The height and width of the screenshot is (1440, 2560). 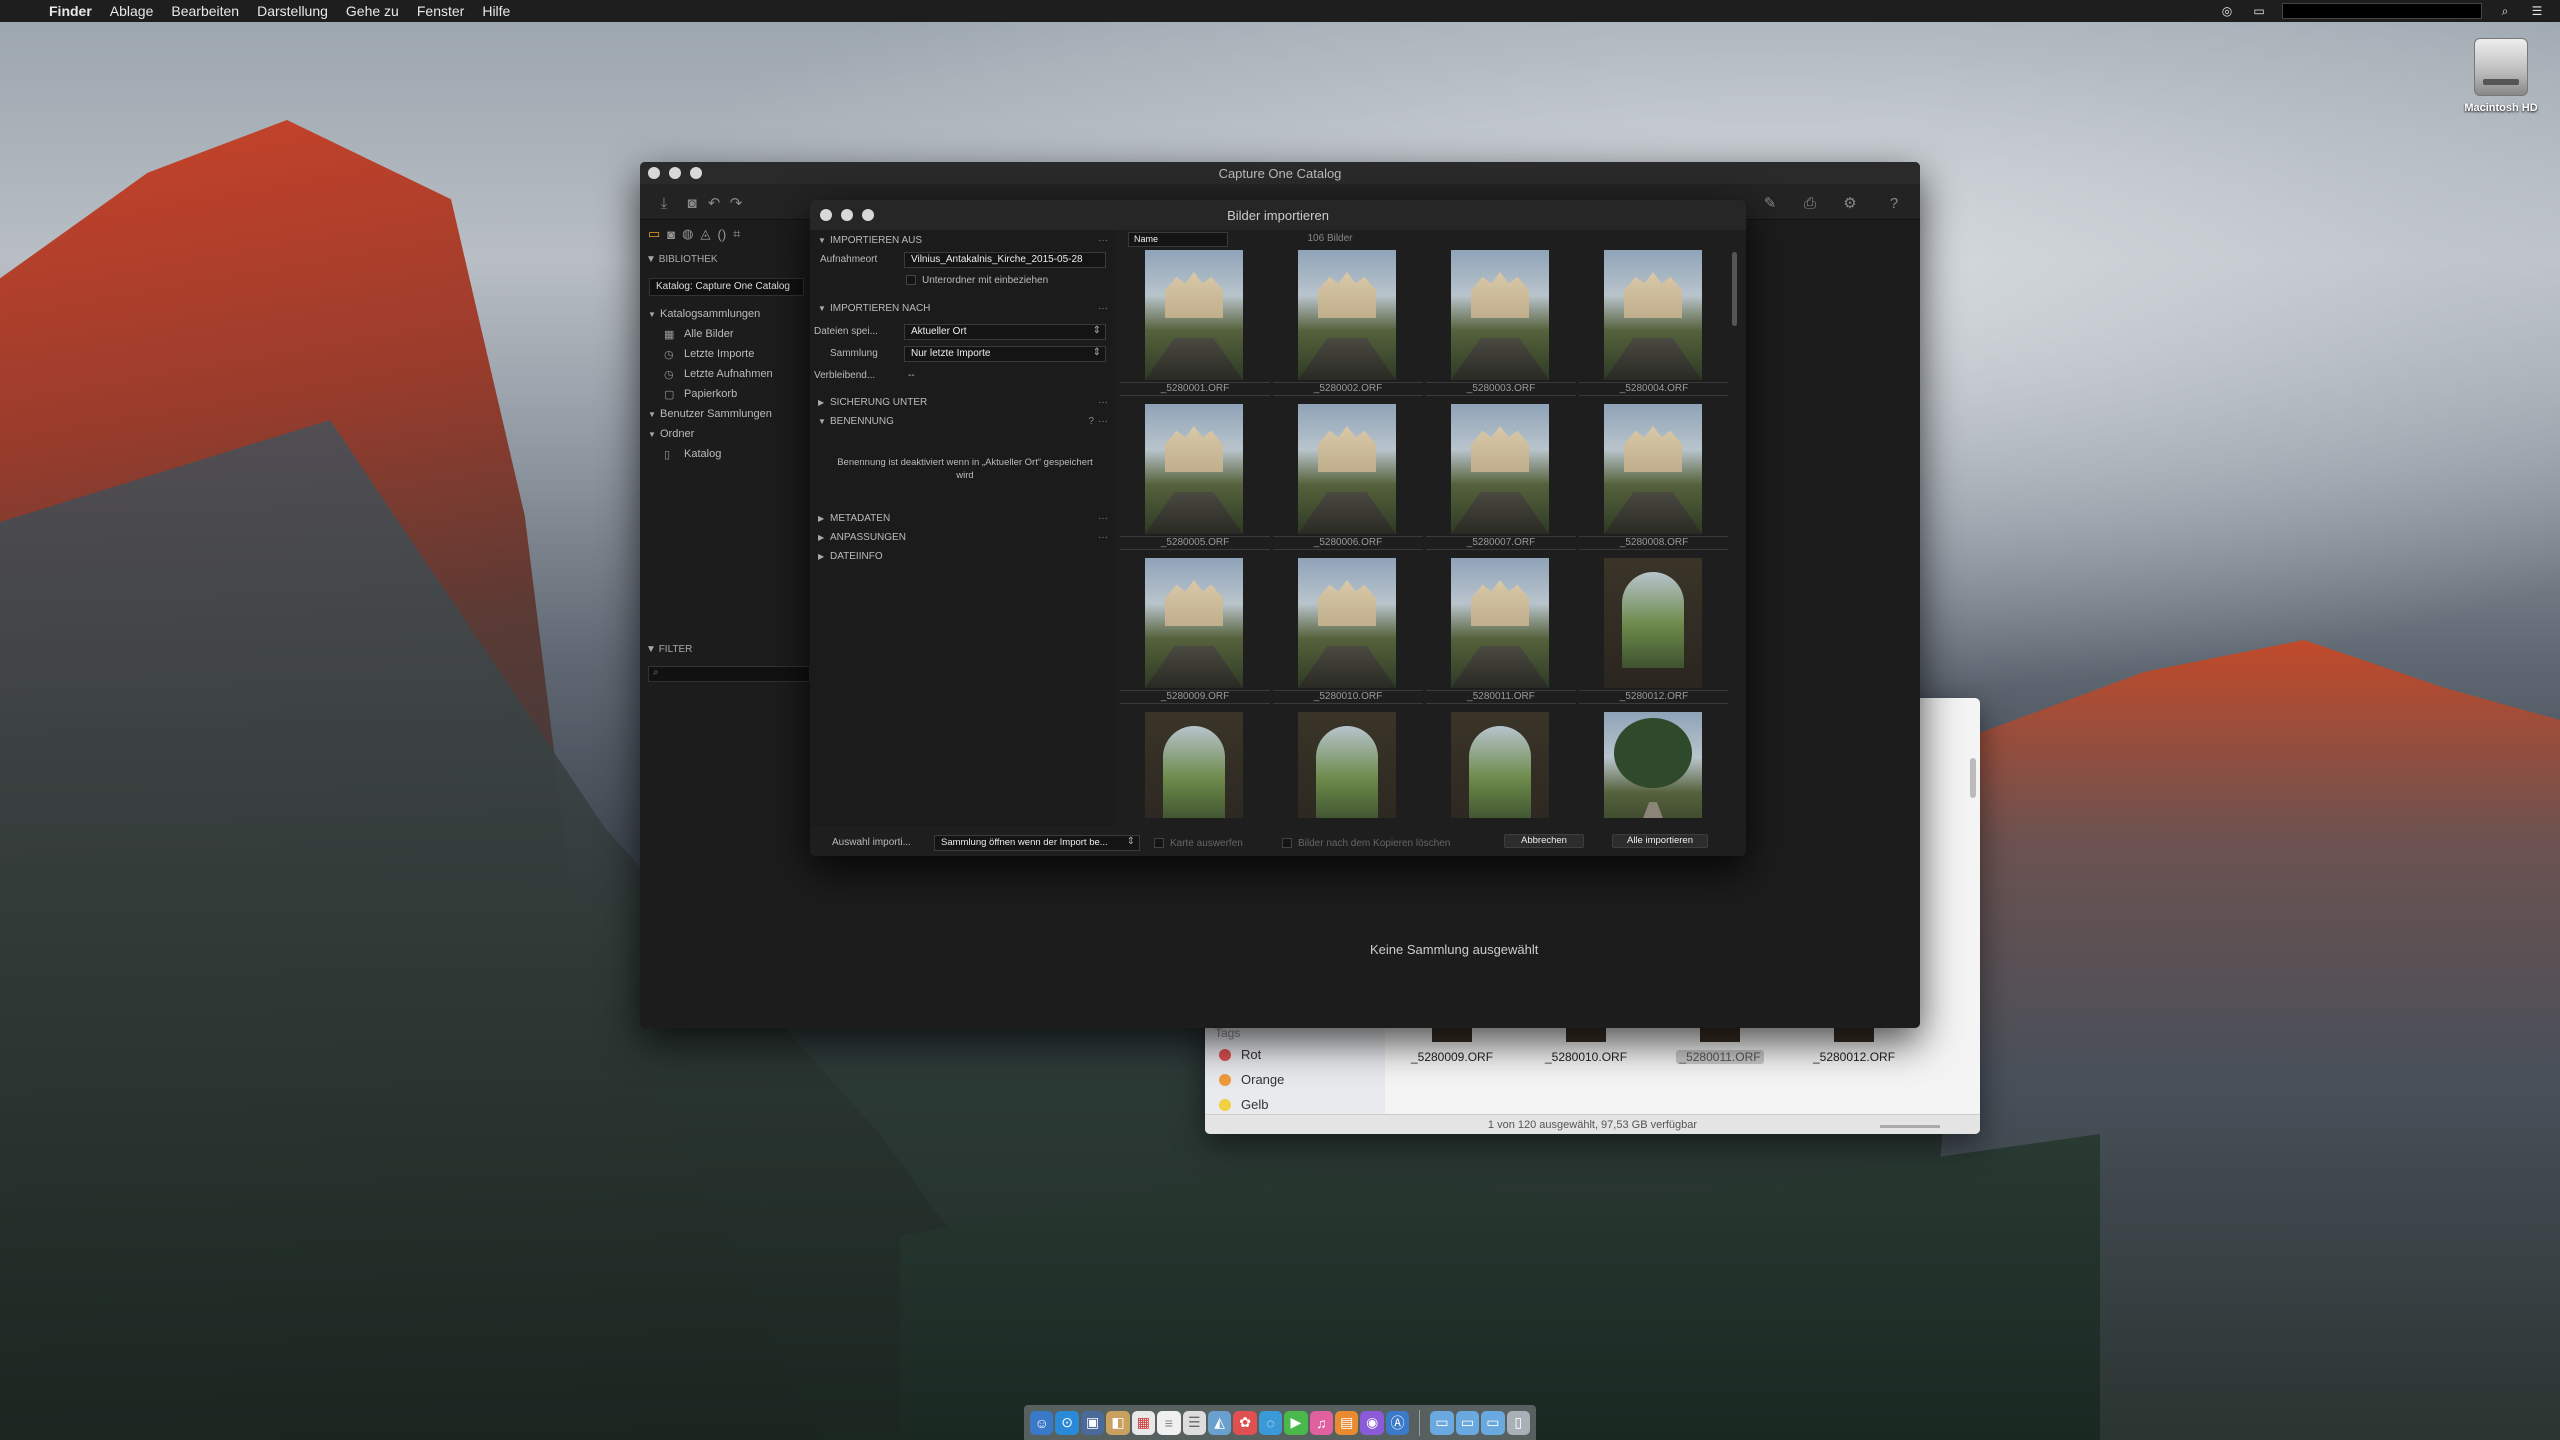 What do you see at coordinates (1348, 324) in the screenshot?
I see `import-thumbnail-cell: _5280002.ORF` at bounding box center [1348, 324].